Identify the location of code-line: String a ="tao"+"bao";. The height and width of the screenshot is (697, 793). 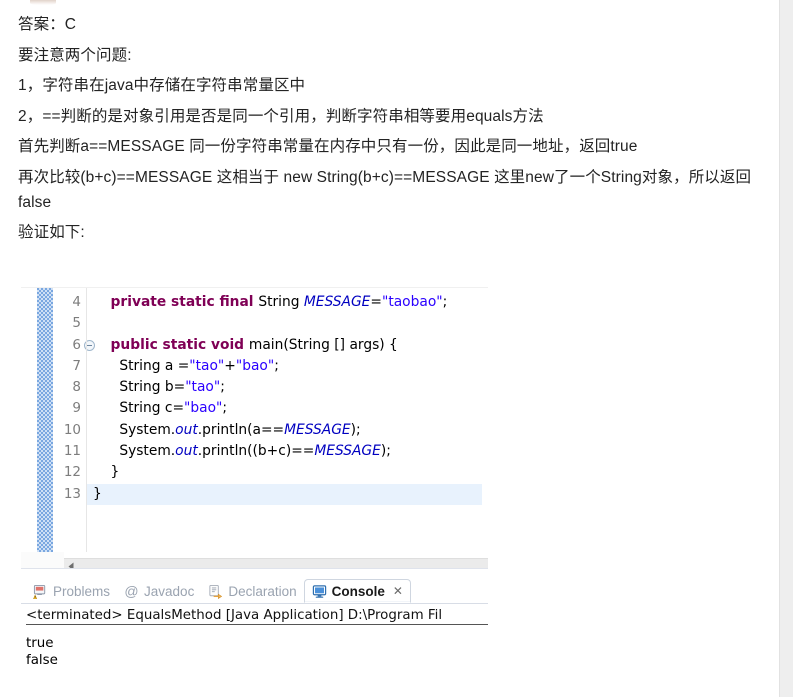
(287, 366).